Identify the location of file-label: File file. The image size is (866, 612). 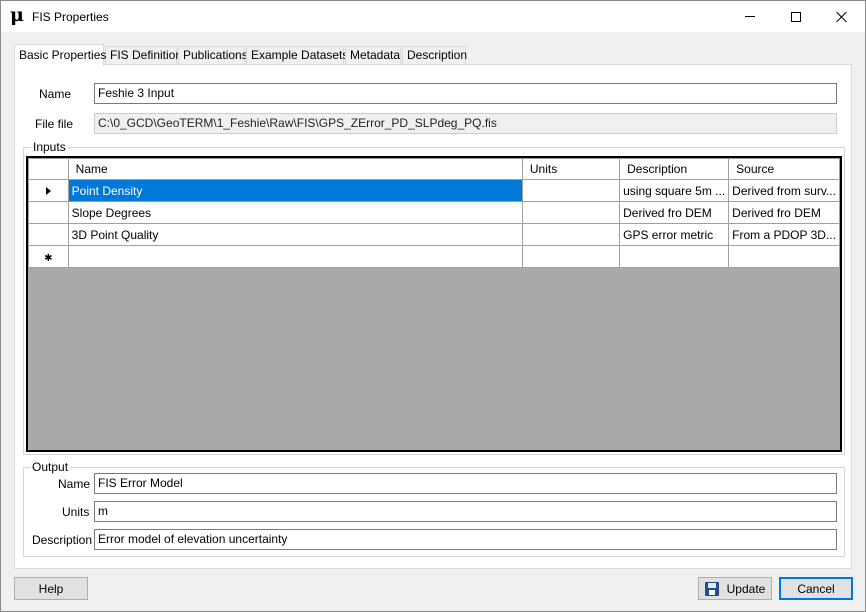
(54, 124).